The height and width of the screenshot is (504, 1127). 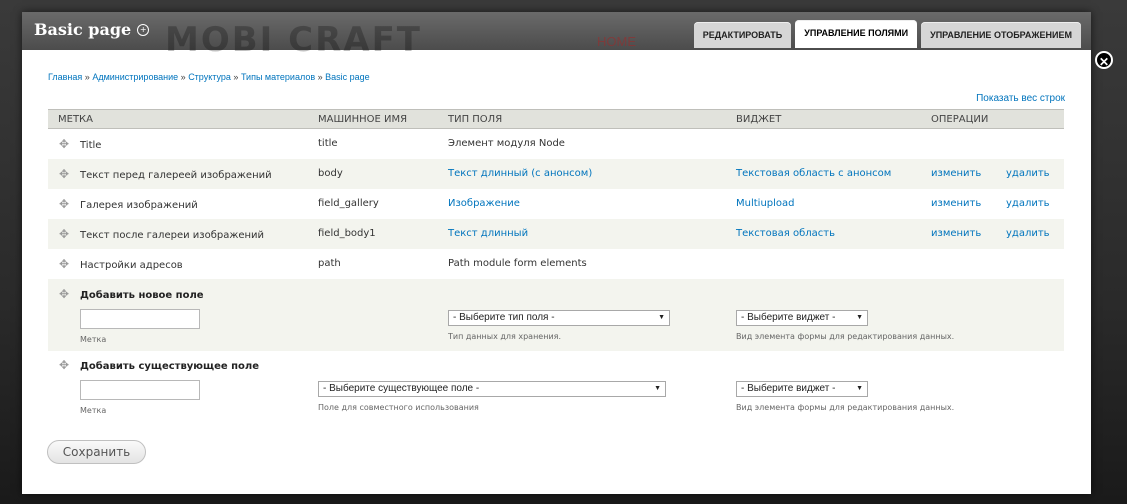 I want to click on field-machine-name: path, so click(x=329, y=263).